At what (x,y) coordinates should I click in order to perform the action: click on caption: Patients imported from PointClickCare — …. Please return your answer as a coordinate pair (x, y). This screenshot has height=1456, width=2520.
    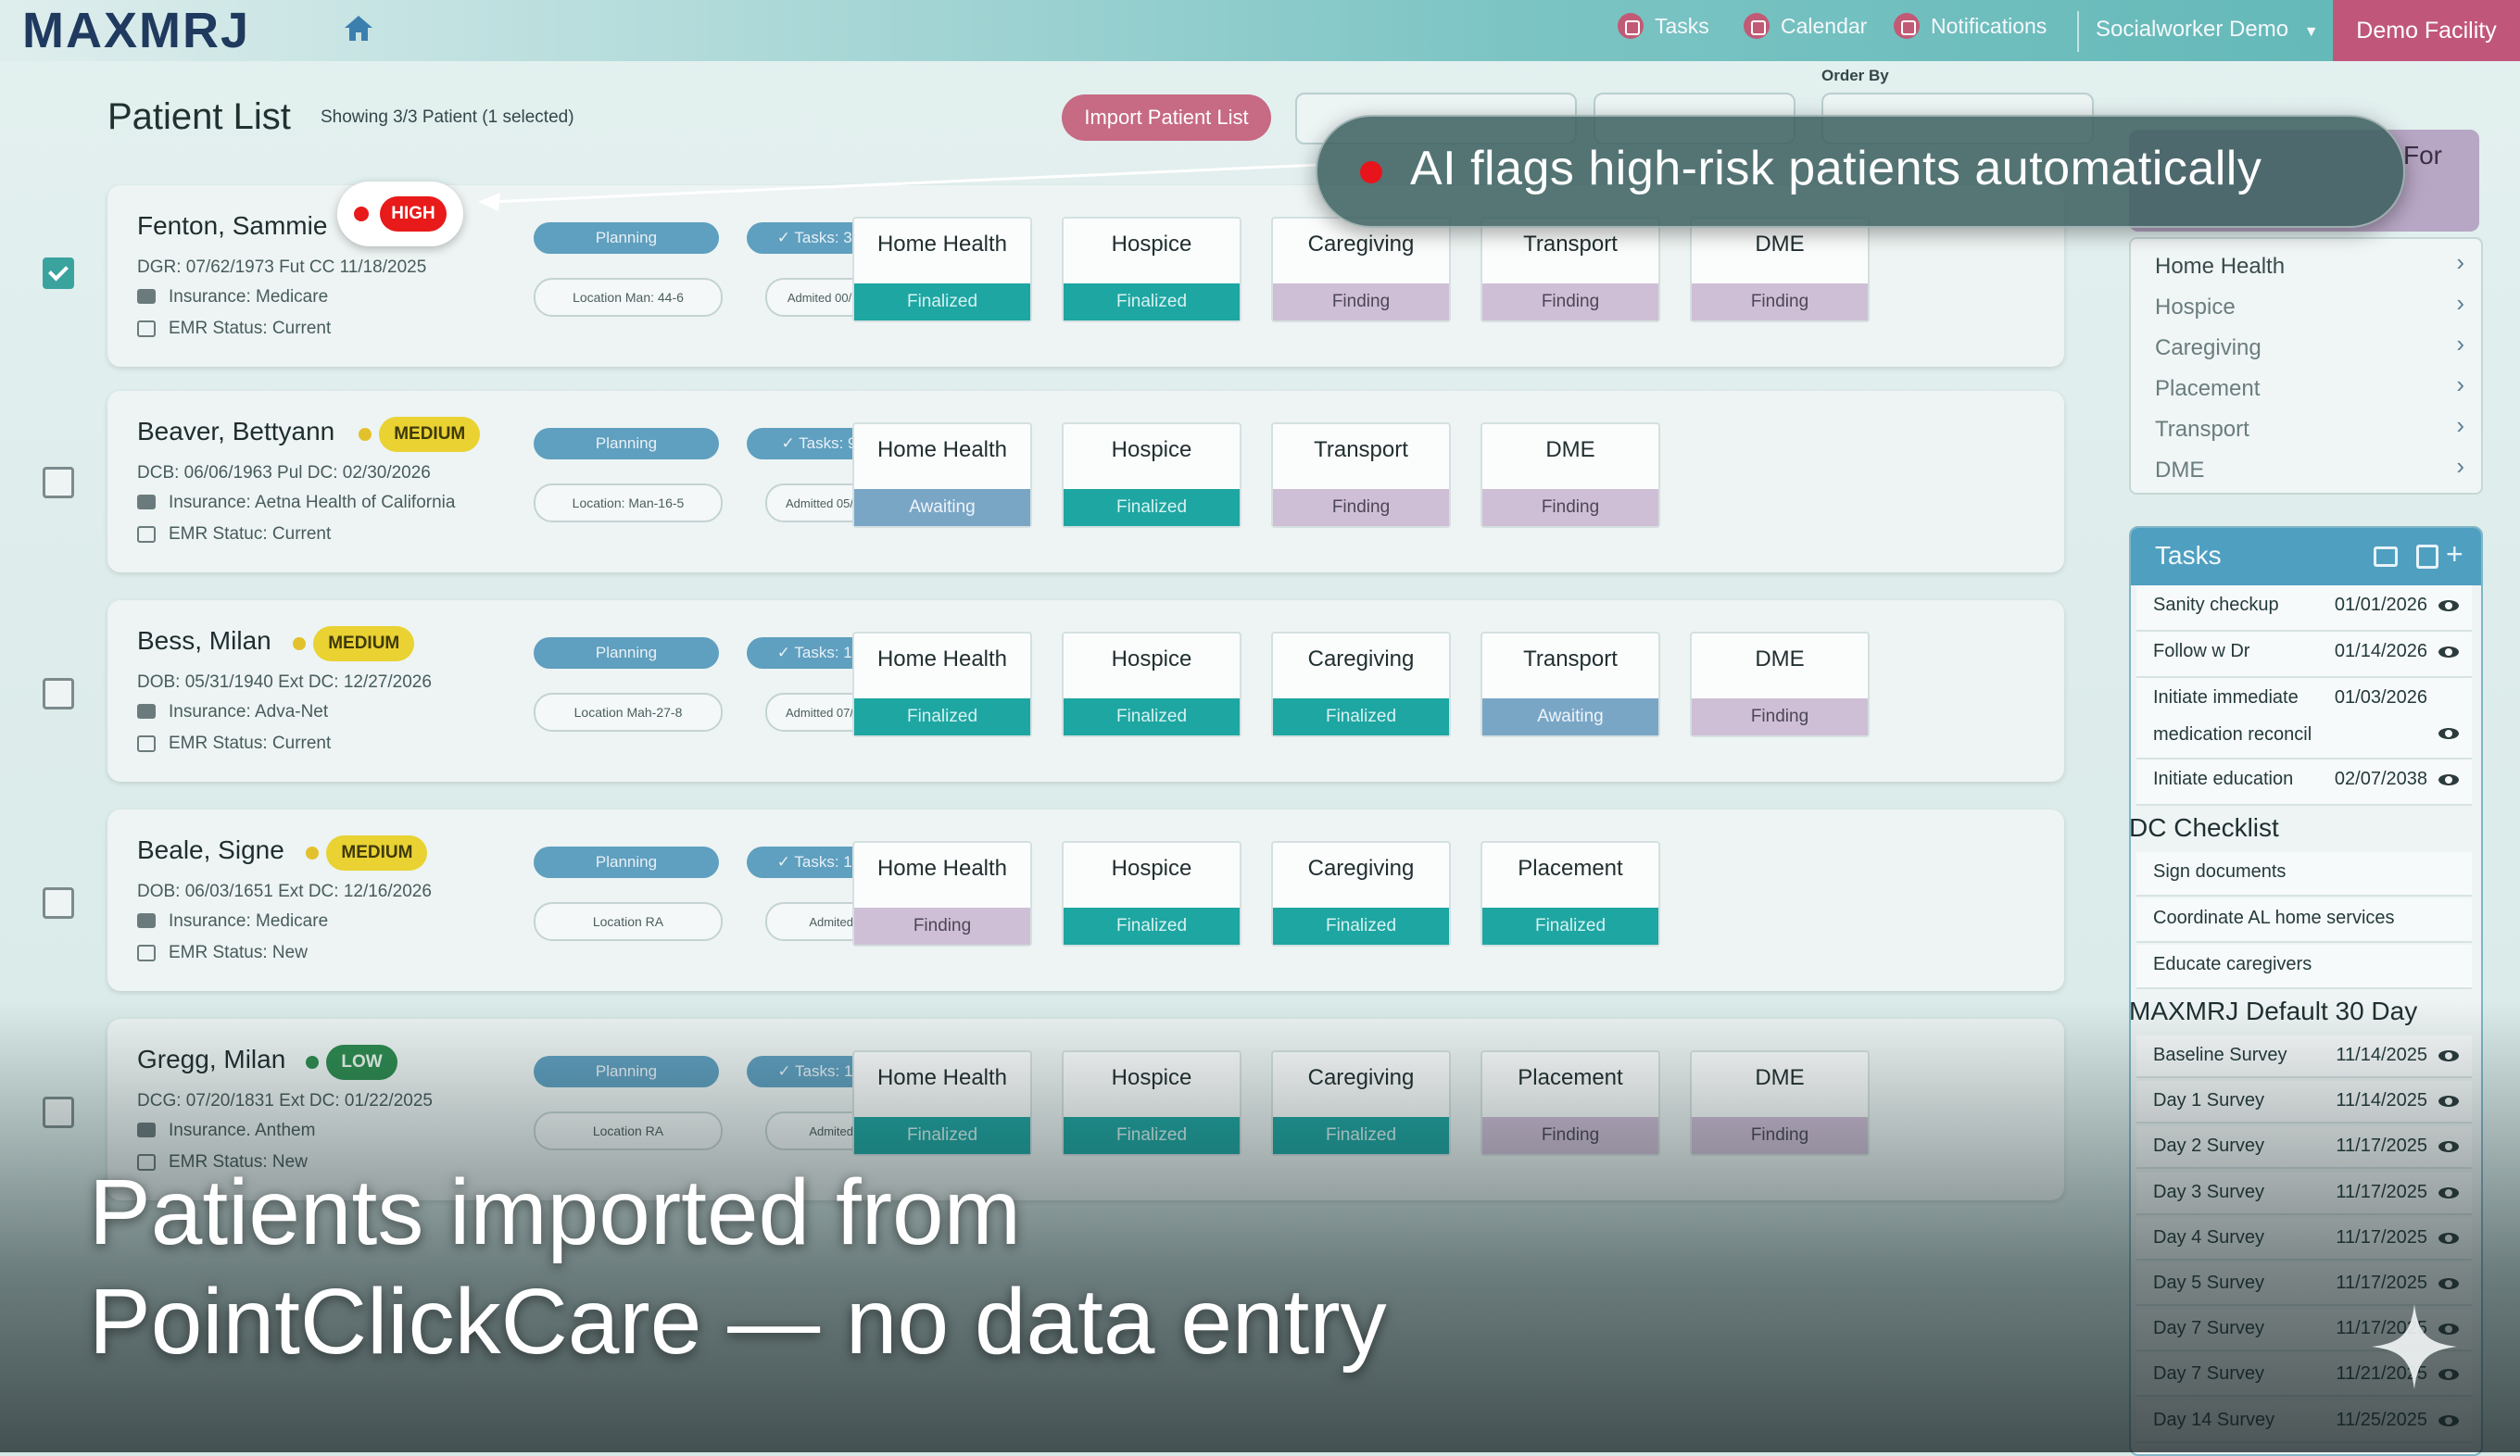
    Looking at the image, I should click on (738, 1267).